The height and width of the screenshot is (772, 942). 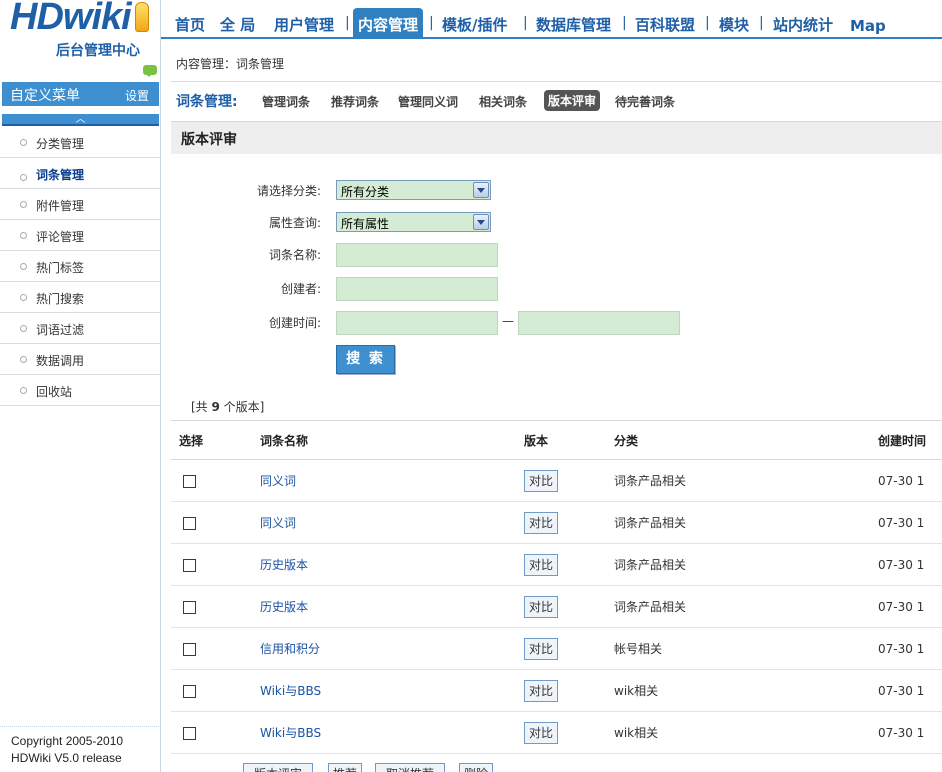 I want to click on entry-name-input, so click(x=417, y=255).